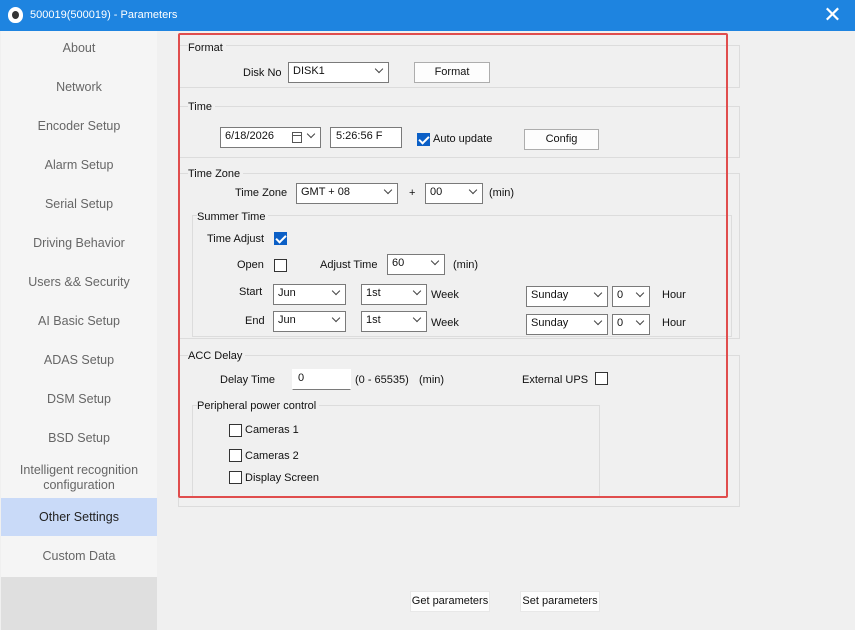 This screenshot has width=855, height=630. I want to click on sidebar-item-dsm-setup: DSM Setup, so click(79, 401).